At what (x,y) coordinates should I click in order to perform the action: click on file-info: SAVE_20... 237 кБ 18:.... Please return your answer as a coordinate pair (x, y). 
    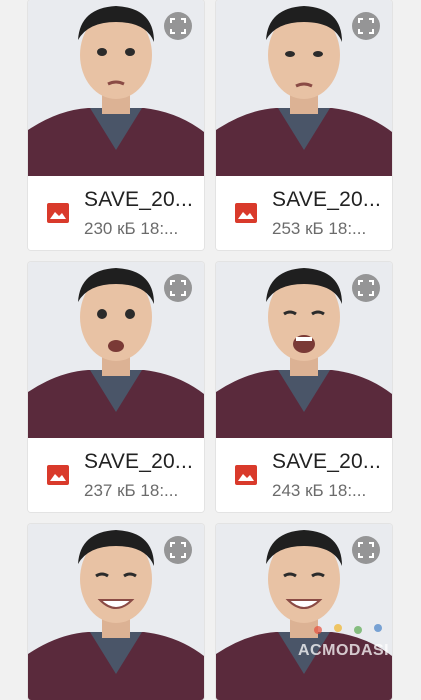
    Looking at the image, I should click on (116, 475).